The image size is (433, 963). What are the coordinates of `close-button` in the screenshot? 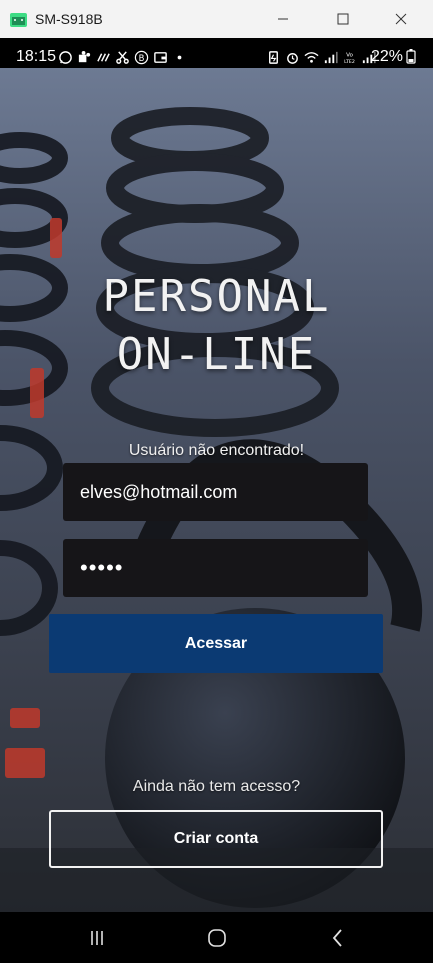 It's located at (401, 19).